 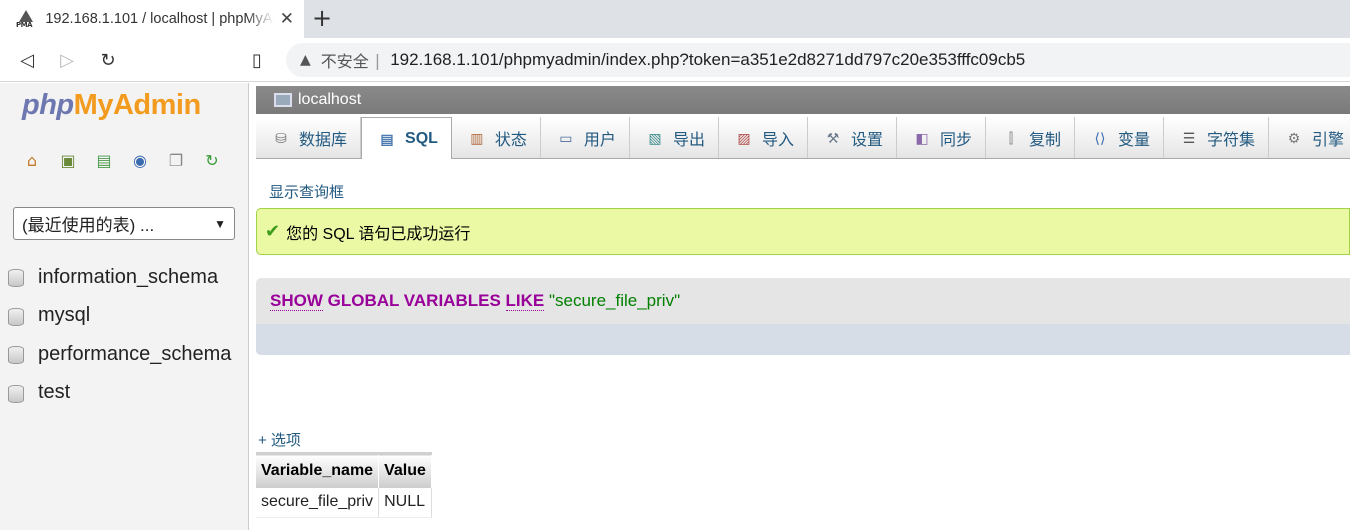 I want to click on database-name: mysql, so click(x=64, y=315).